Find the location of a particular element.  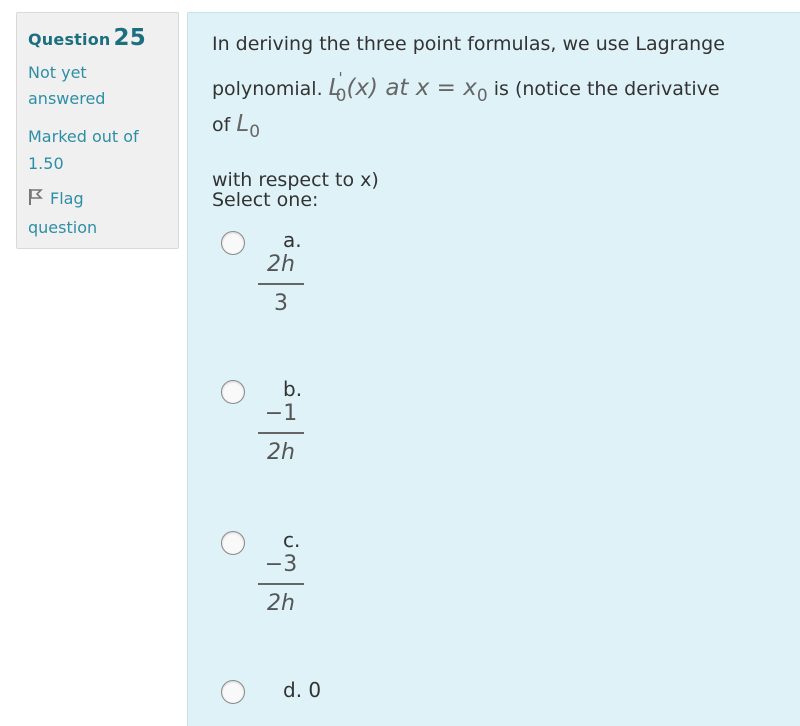

derivative-expression: L'0(x) at x = x0 is located at coordinates (408, 87).